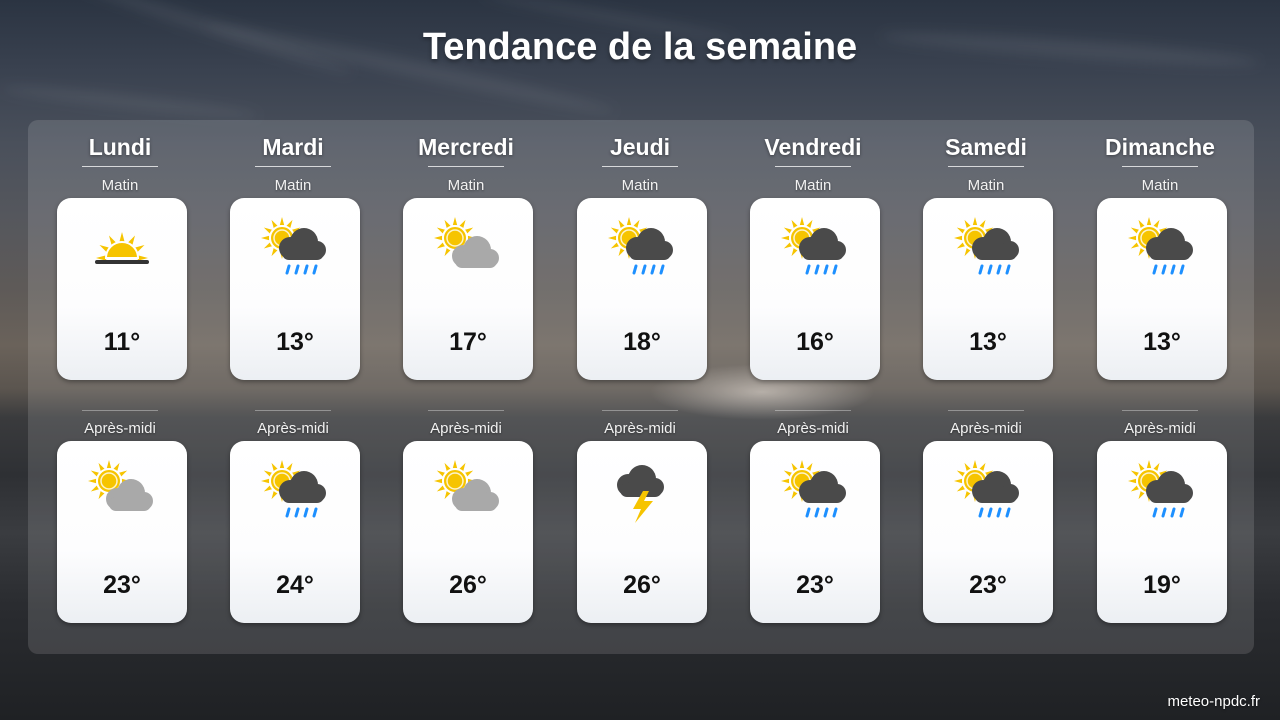 The image size is (1280, 720). Describe the element at coordinates (815, 289) in the screenshot. I see `morning-card: 16°` at that location.